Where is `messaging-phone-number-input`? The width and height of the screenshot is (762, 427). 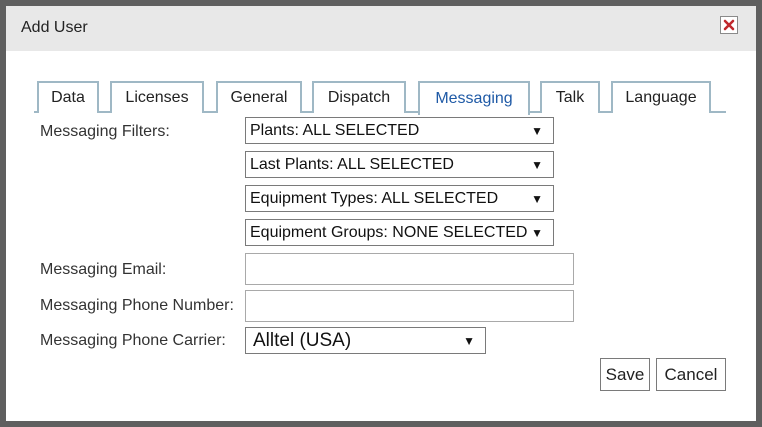 messaging-phone-number-input is located at coordinates (409, 306).